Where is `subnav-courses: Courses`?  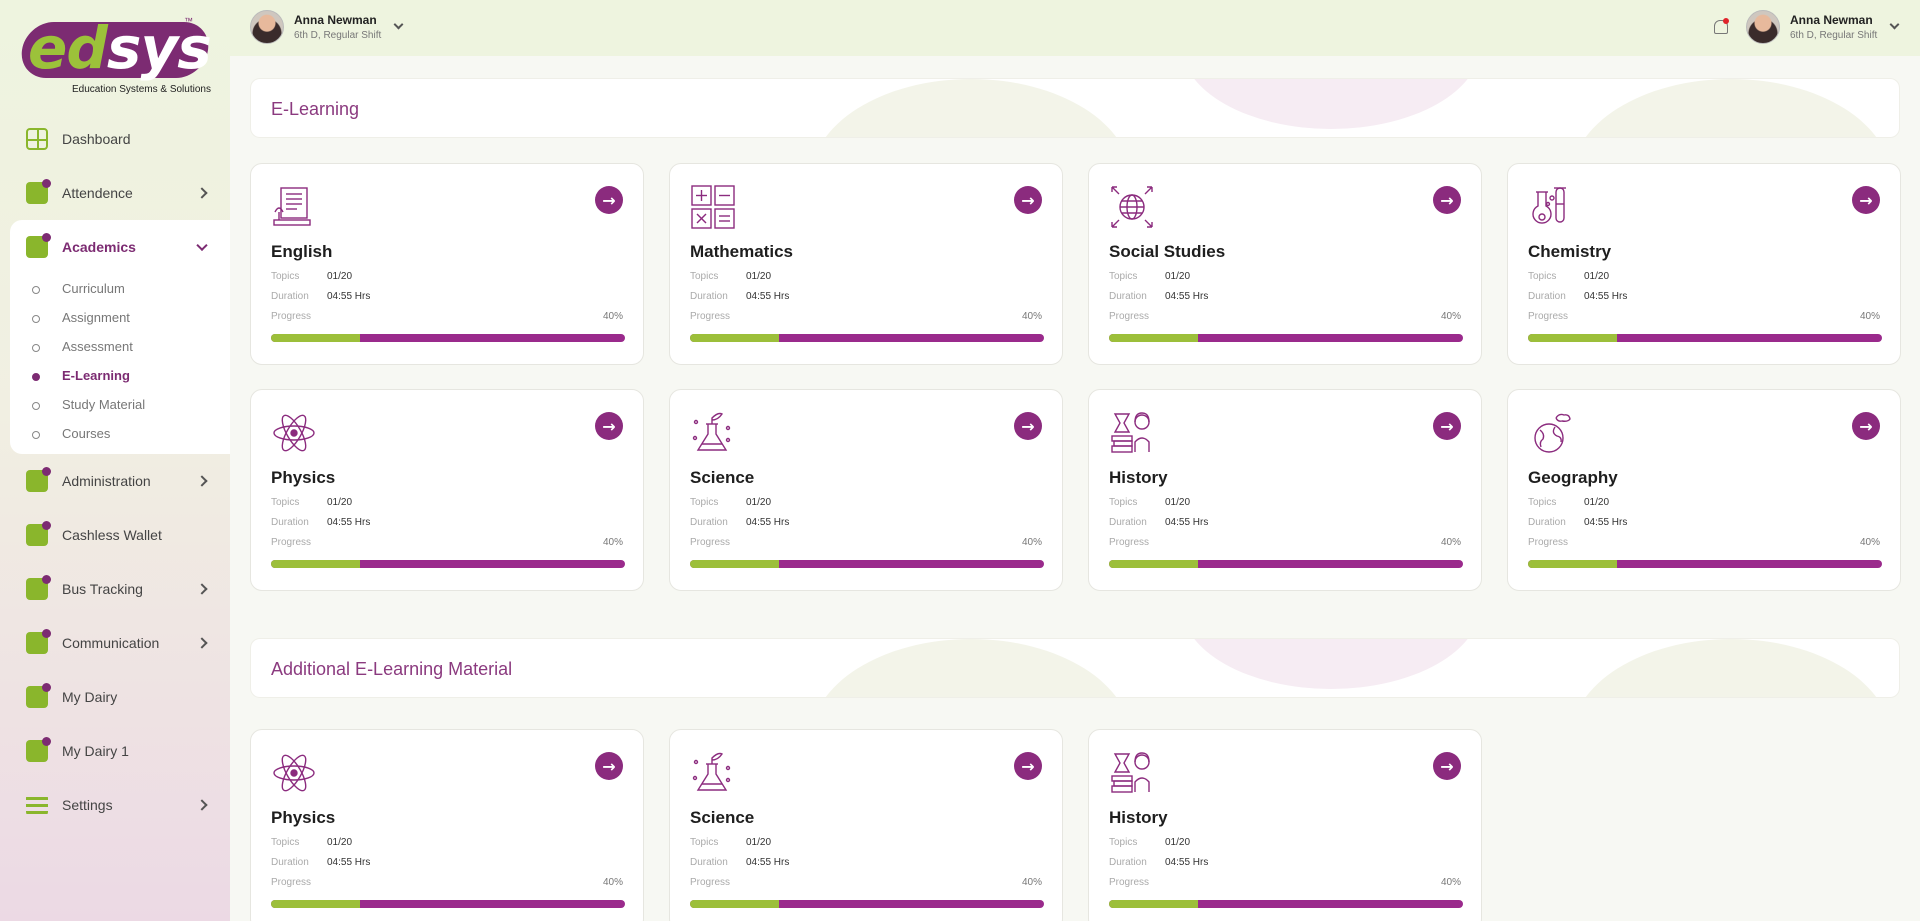
subnav-courses: Courses is located at coordinates (120, 433).